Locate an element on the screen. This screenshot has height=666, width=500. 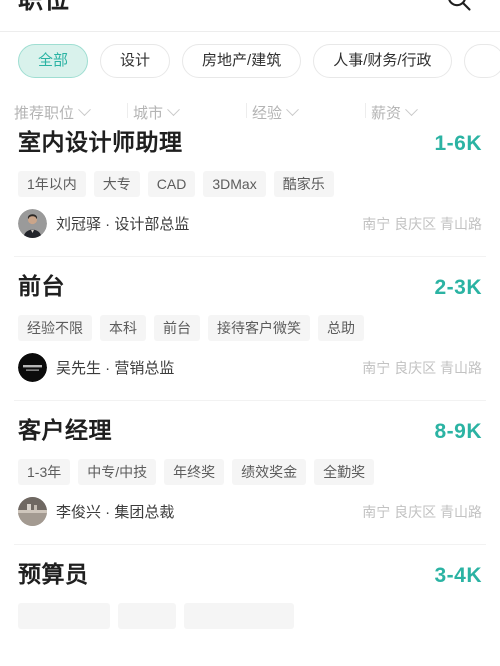
filter-row: 推荐职位 城市 经验 薪资 is located at coordinates (250, 112).